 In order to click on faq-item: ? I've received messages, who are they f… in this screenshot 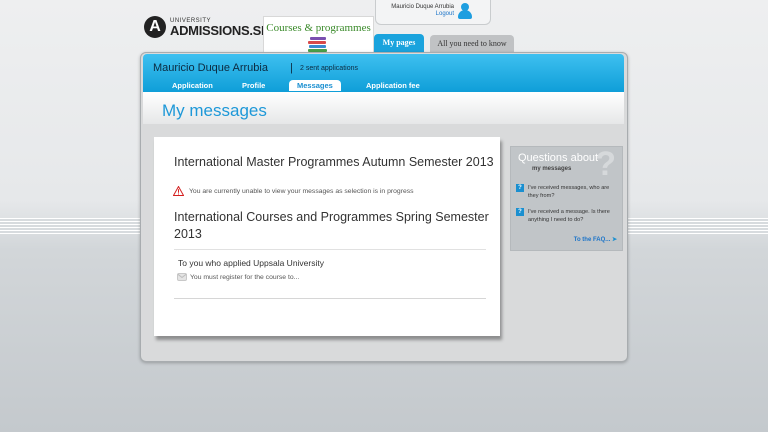, I will do `click(565, 192)`.